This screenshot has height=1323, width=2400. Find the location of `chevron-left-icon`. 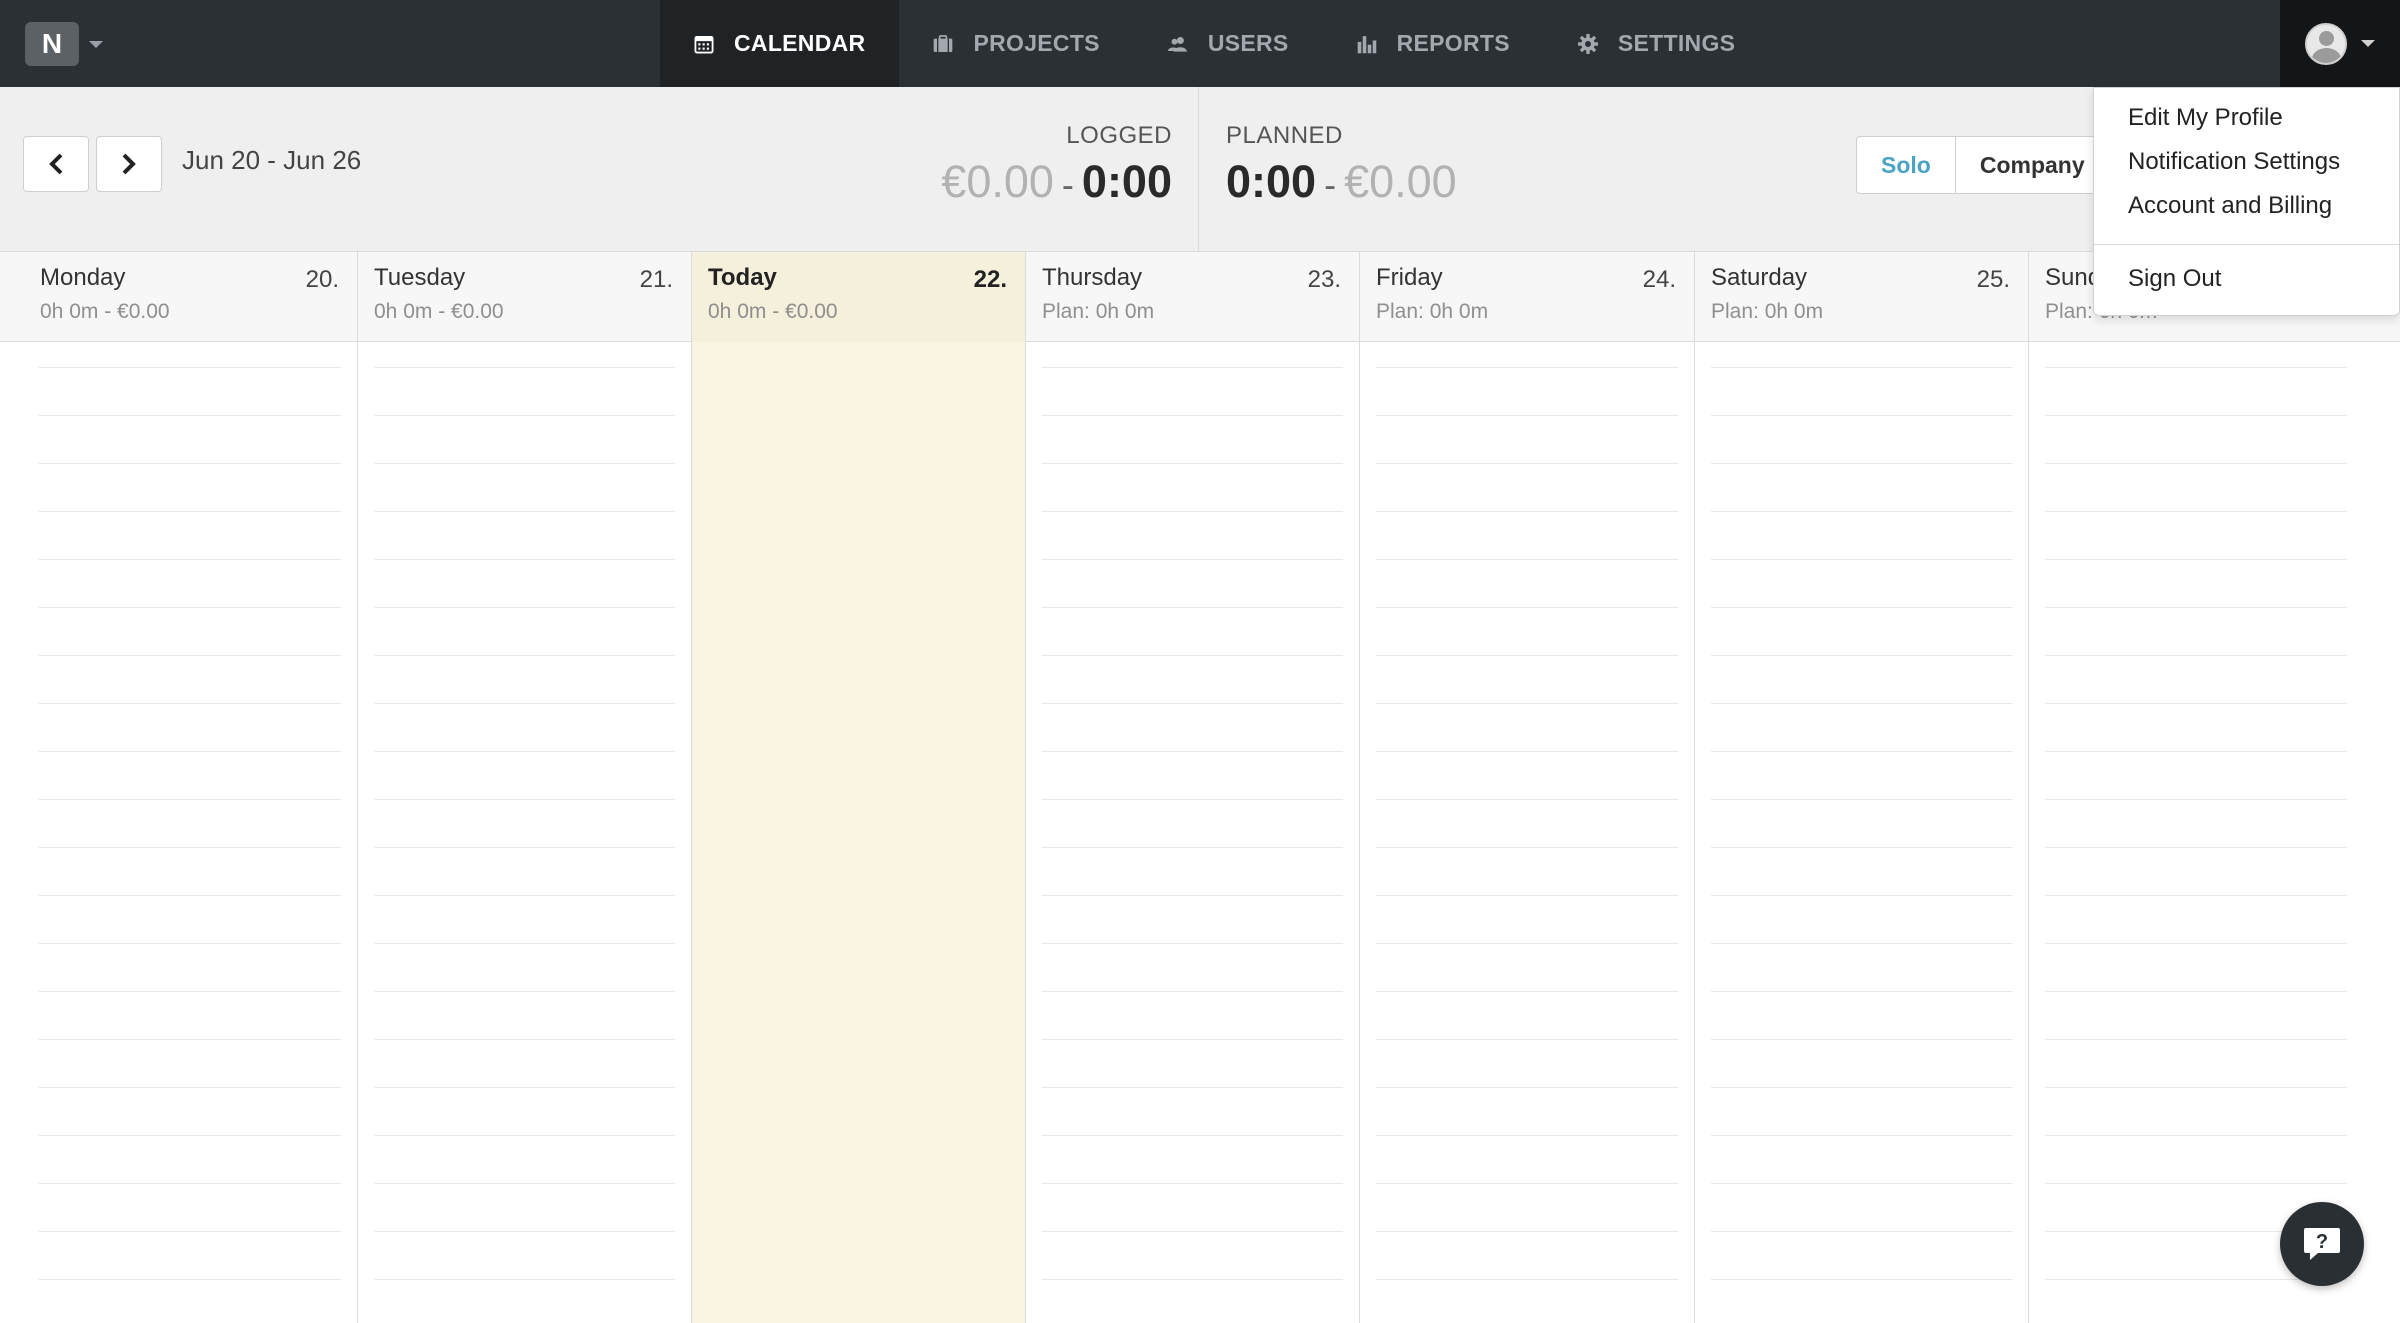

chevron-left-icon is located at coordinates (56, 164).